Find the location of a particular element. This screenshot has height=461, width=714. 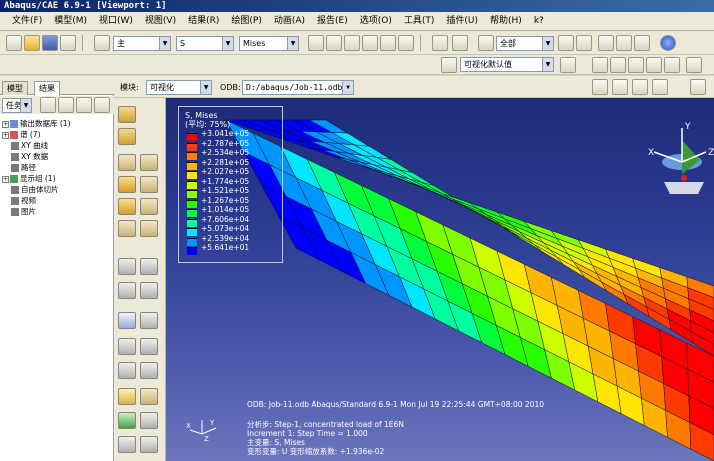

display-group-manager-icon is located at coordinates (642, 43).